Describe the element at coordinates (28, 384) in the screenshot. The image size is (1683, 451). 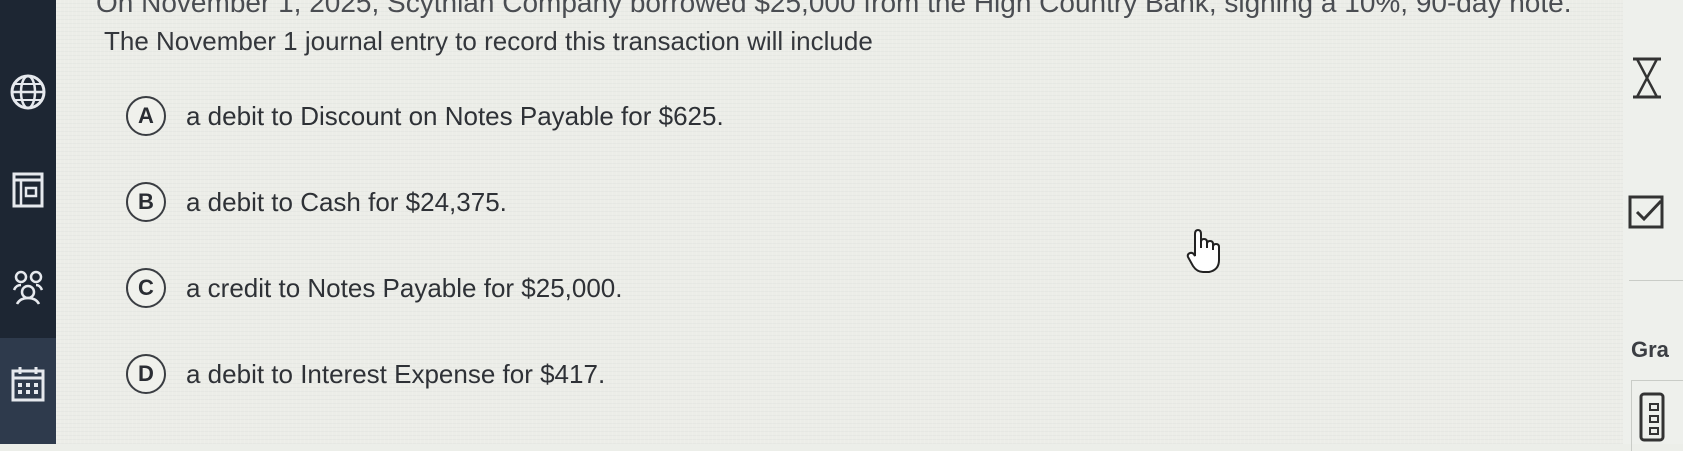
I see `calendar-icon` at that location.